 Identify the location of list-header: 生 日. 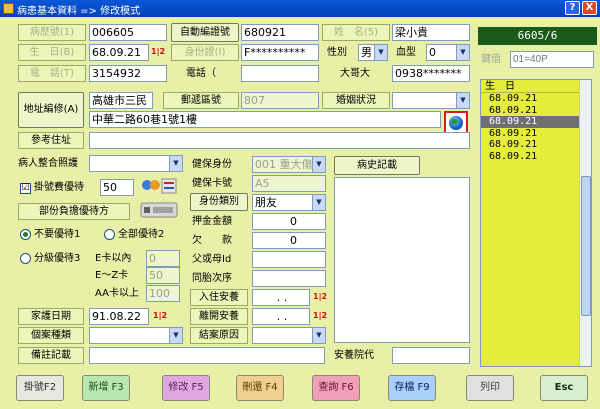
(536, 86).